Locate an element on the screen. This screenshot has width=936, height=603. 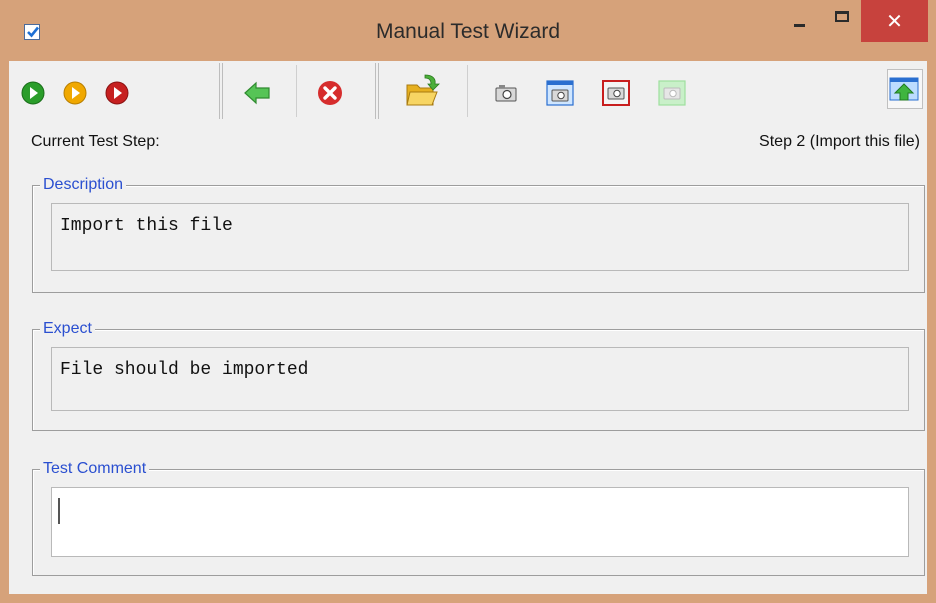
screenshot-button is located at coordinates (508, 90).